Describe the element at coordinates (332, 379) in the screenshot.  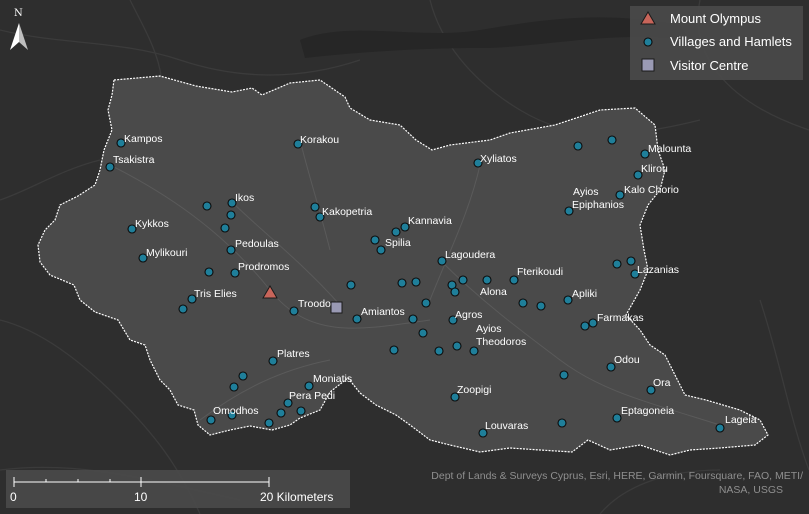
I see `place-label: Moniatis` at that location.